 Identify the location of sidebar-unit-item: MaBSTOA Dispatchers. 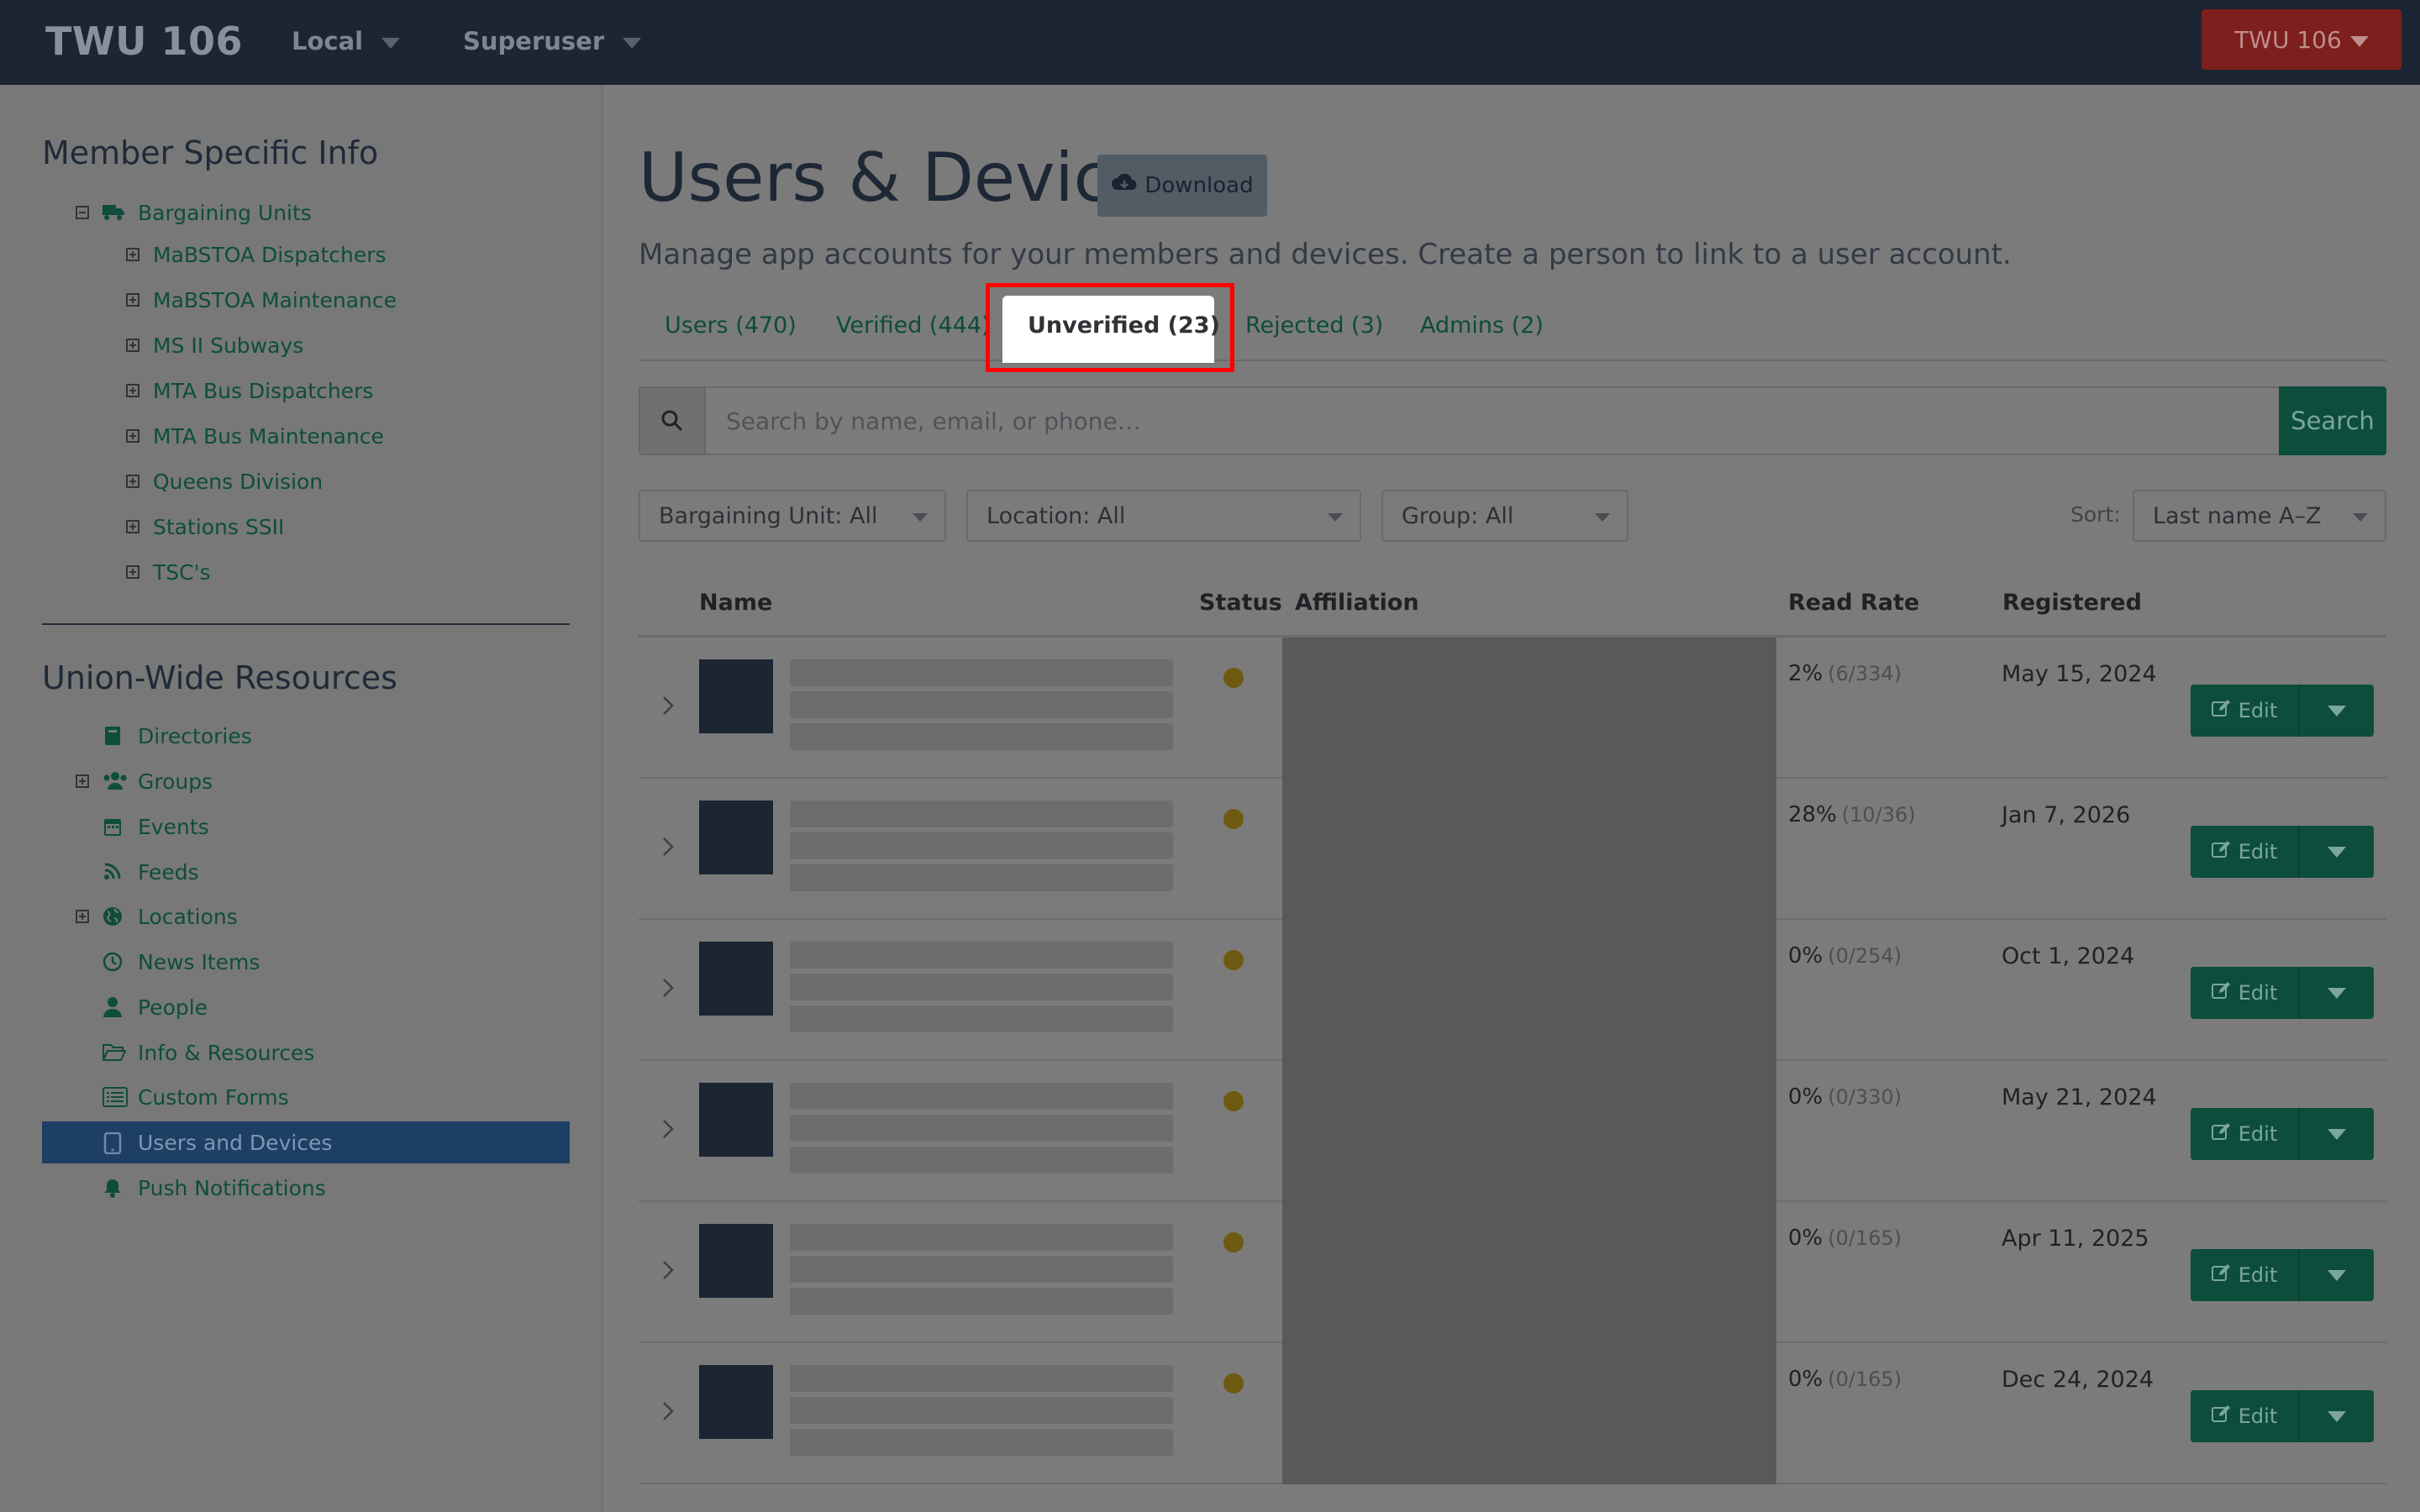
(256, 254).